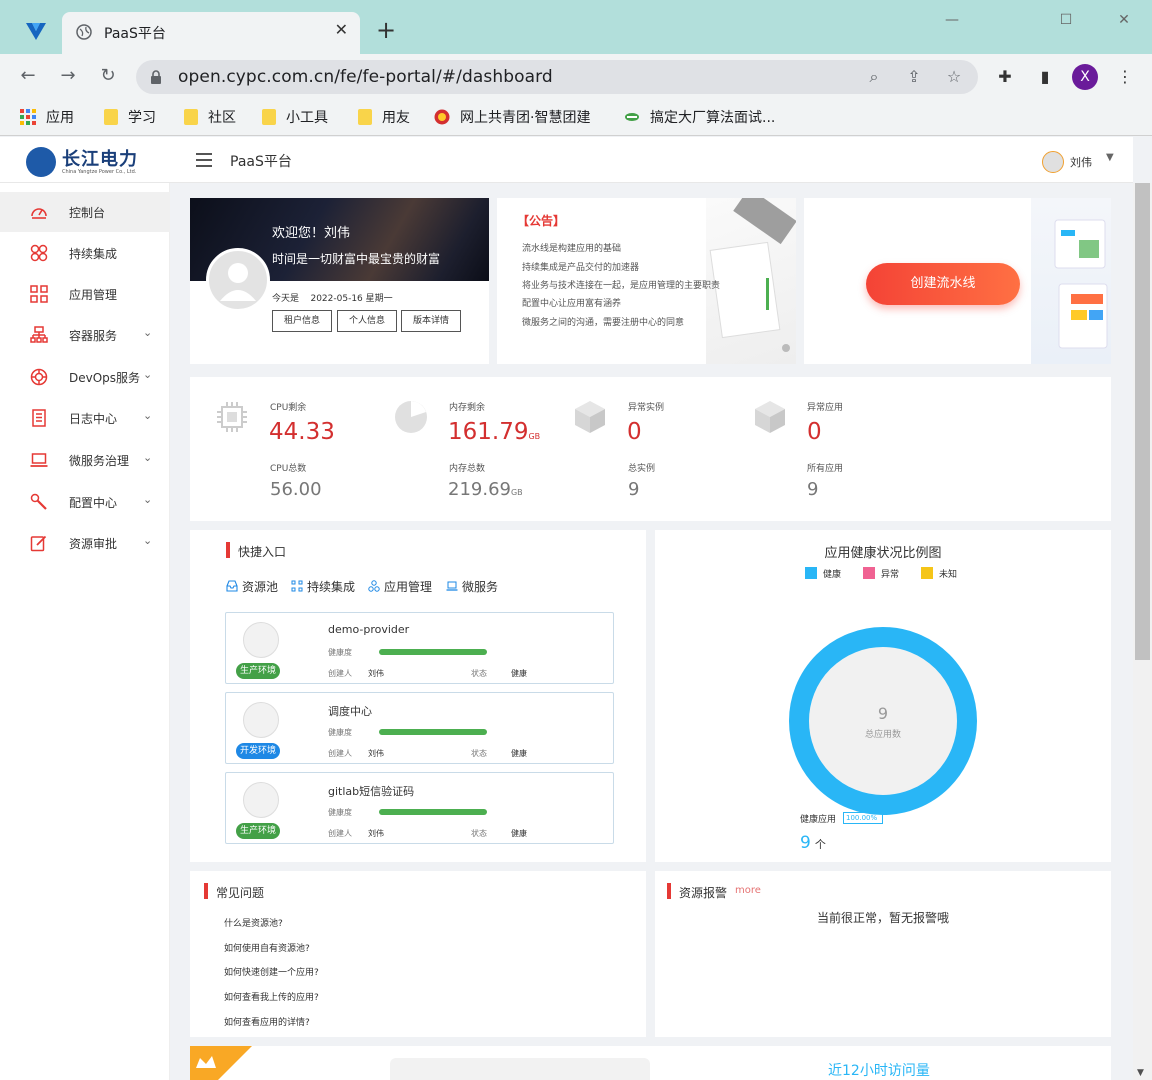  I want to click on folder-icon, so click(365, 117).